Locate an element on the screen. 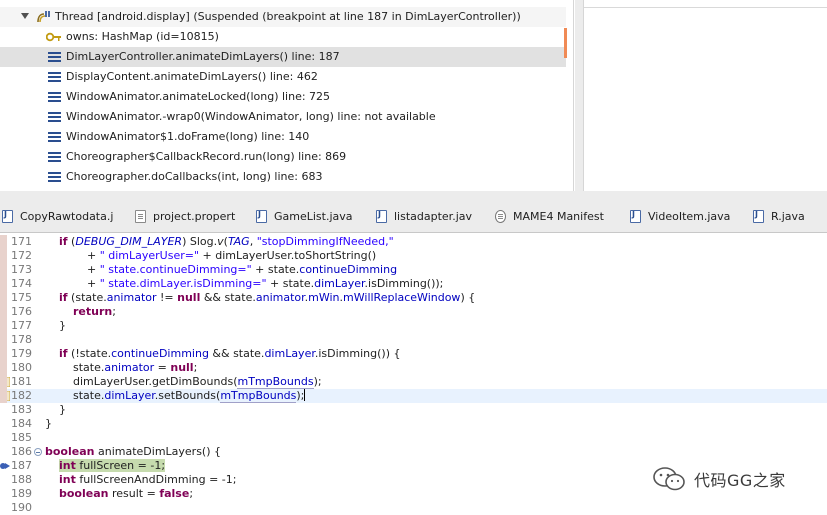 The image size is (827, 515). code-token: " state.continueDimming=" is located at coordinates (175, 269).